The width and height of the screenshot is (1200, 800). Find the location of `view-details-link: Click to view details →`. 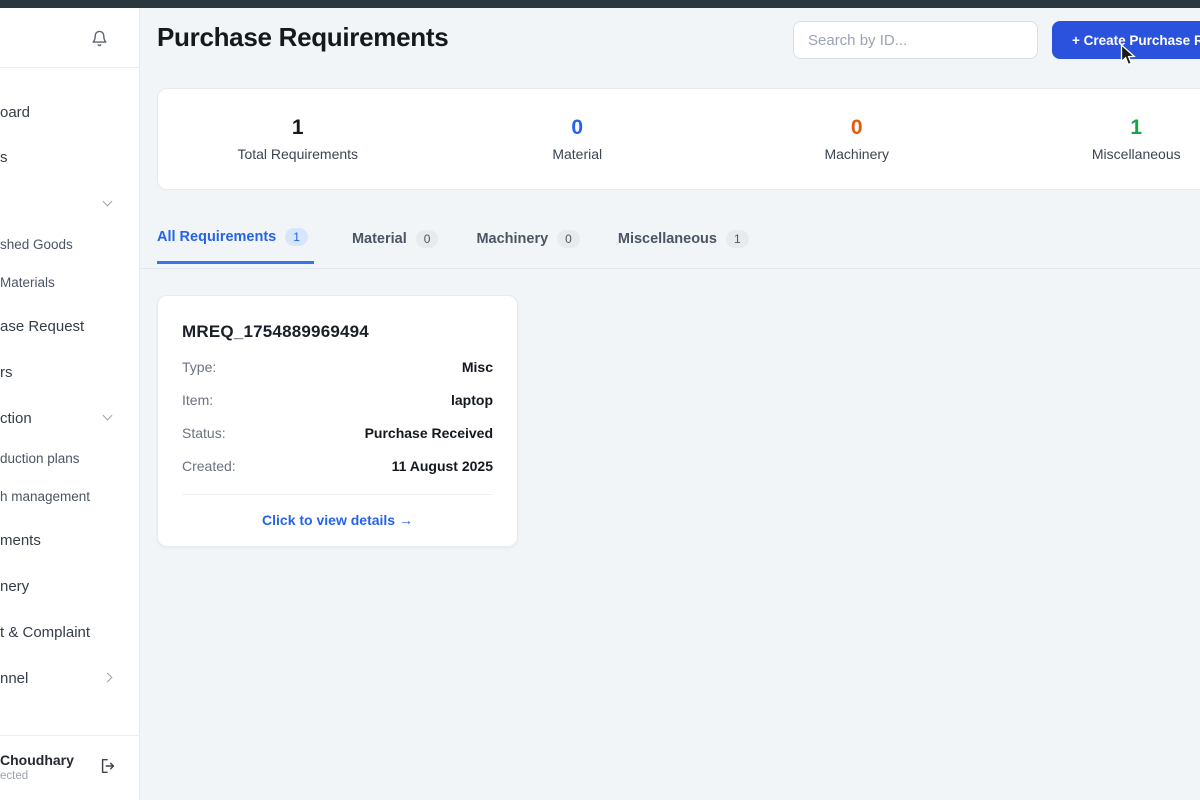

view-details-link: Click to view details → is located at coordinates (337, 520).